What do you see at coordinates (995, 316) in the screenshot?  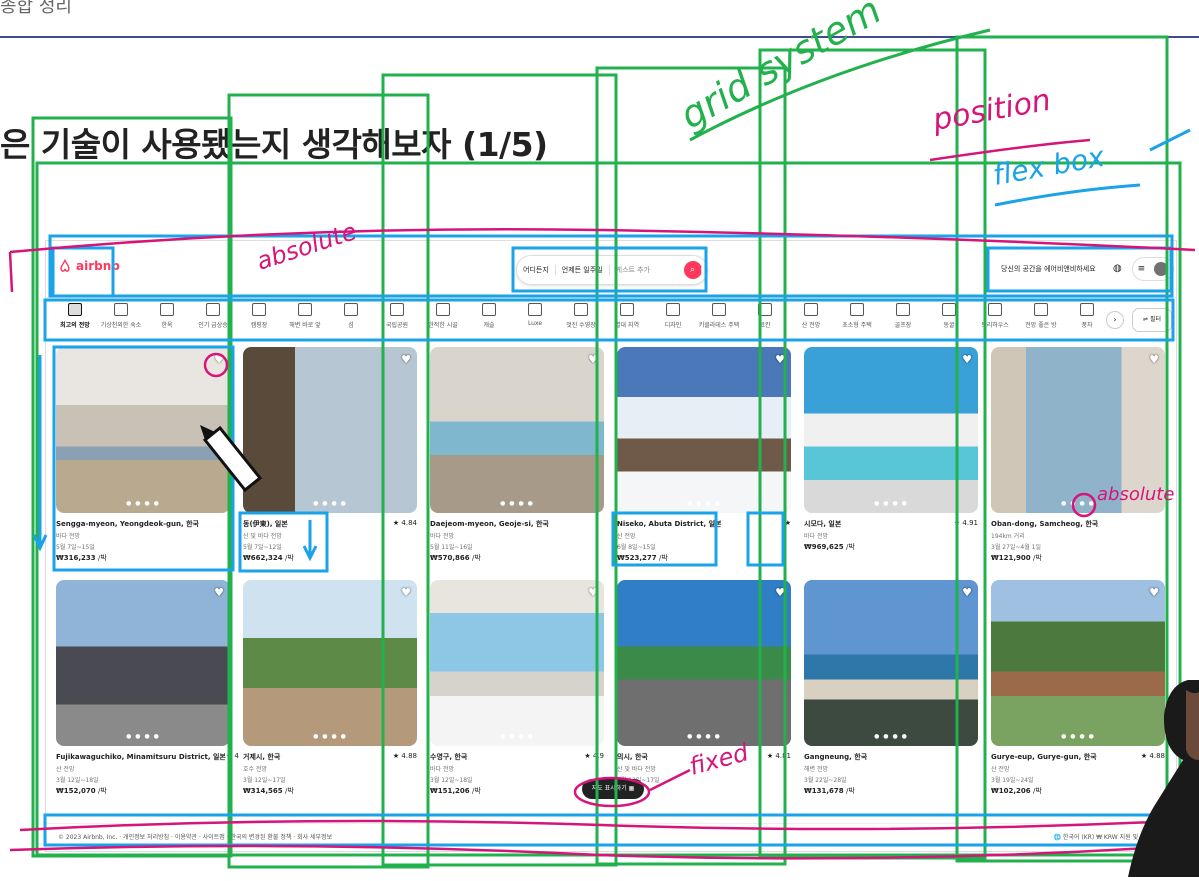 I see `category-item: 트리하우스` at bounding box center [995, 316].